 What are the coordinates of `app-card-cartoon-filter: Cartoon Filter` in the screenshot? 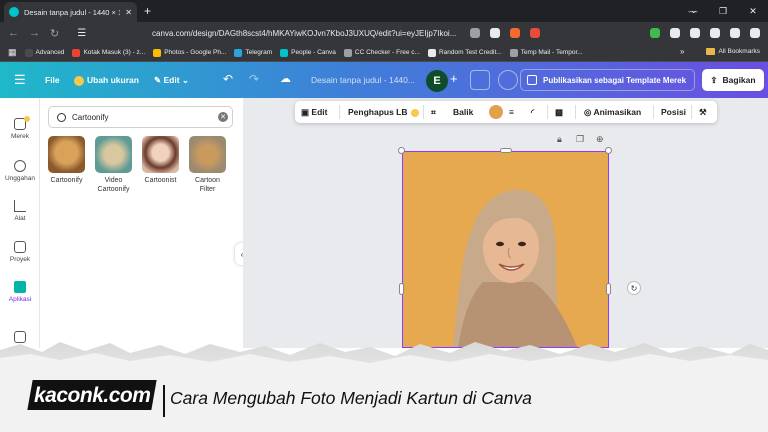 It's located at (207, 165).